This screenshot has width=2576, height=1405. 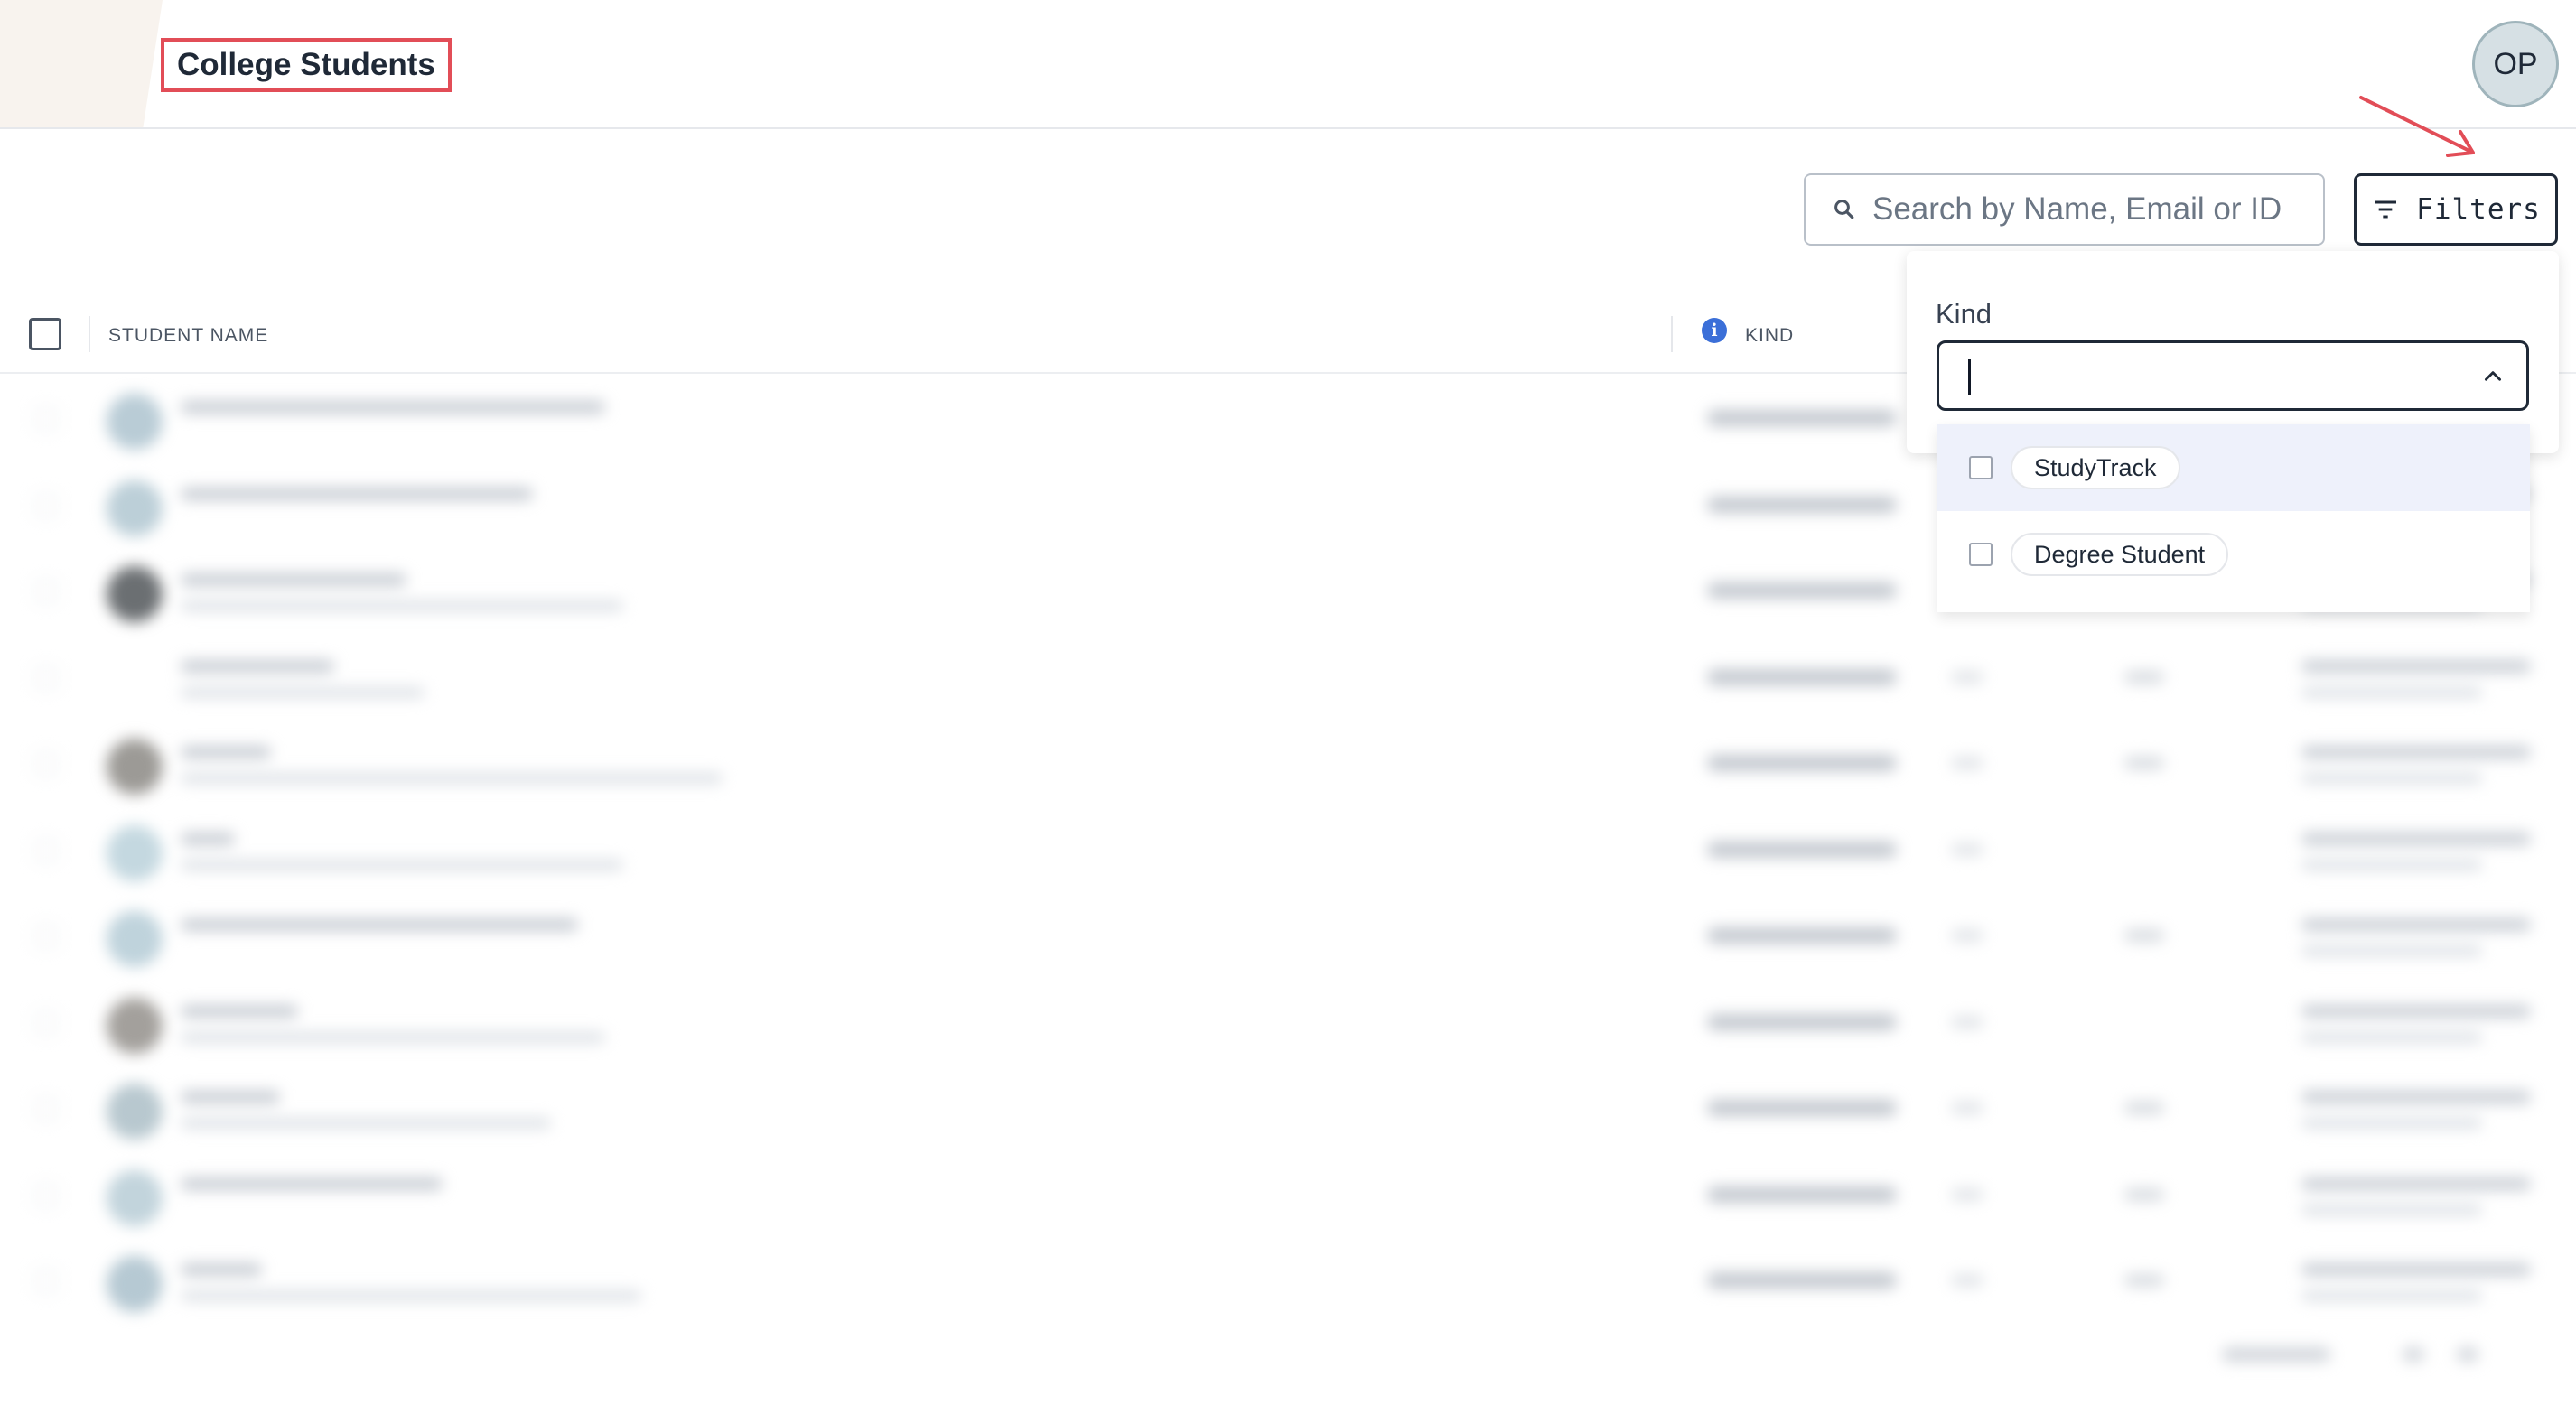 I want to click on option-studytrack: StudyTrack, so click(x=2233, y=468).